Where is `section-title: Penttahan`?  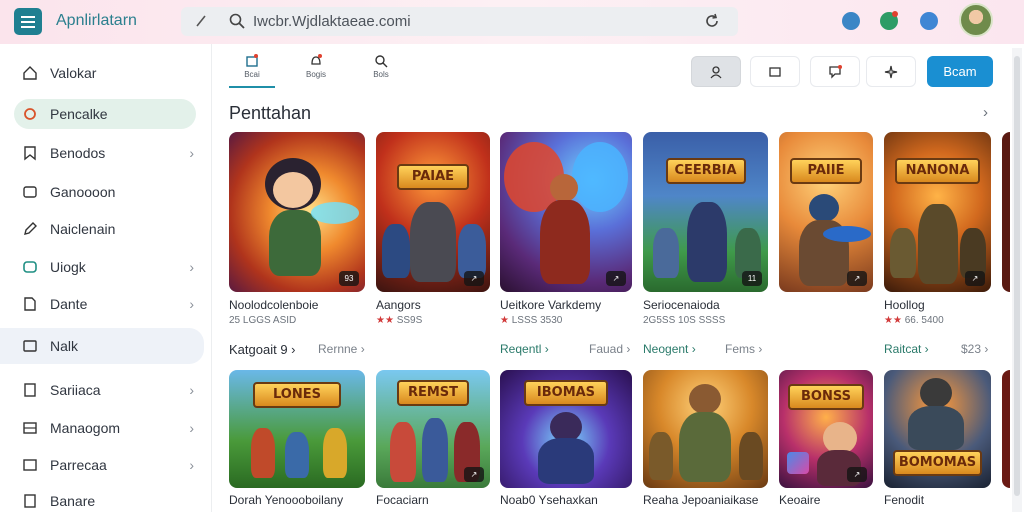
section-title: Penttahan is located at coordinates (270, 113).